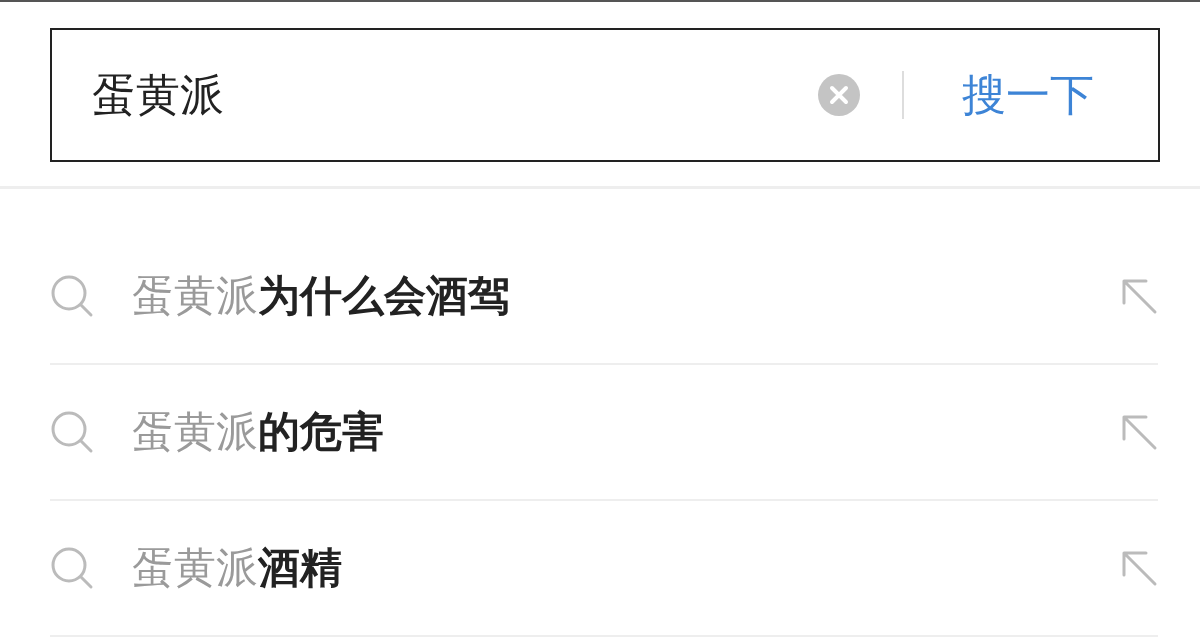 Image resolution: width=1200 pixels, height=644 pixels. I want to click on suggestion-text: 蛋黄派酒精, so click(237, 568).